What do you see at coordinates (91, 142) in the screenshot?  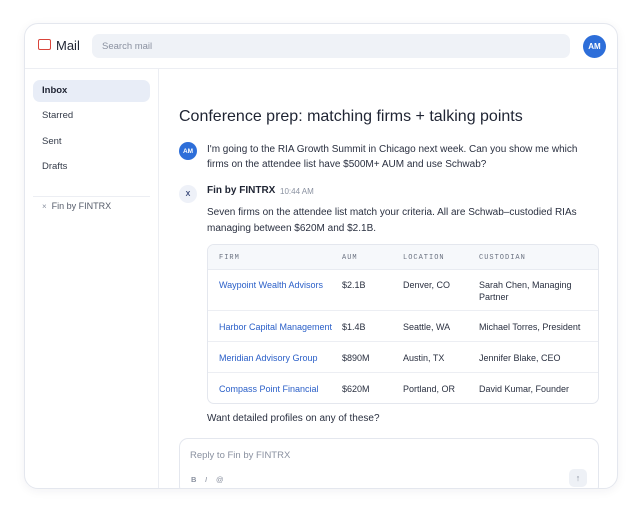 I see `sidebar-item-sent: Sent` at bounding box center [91, 142].